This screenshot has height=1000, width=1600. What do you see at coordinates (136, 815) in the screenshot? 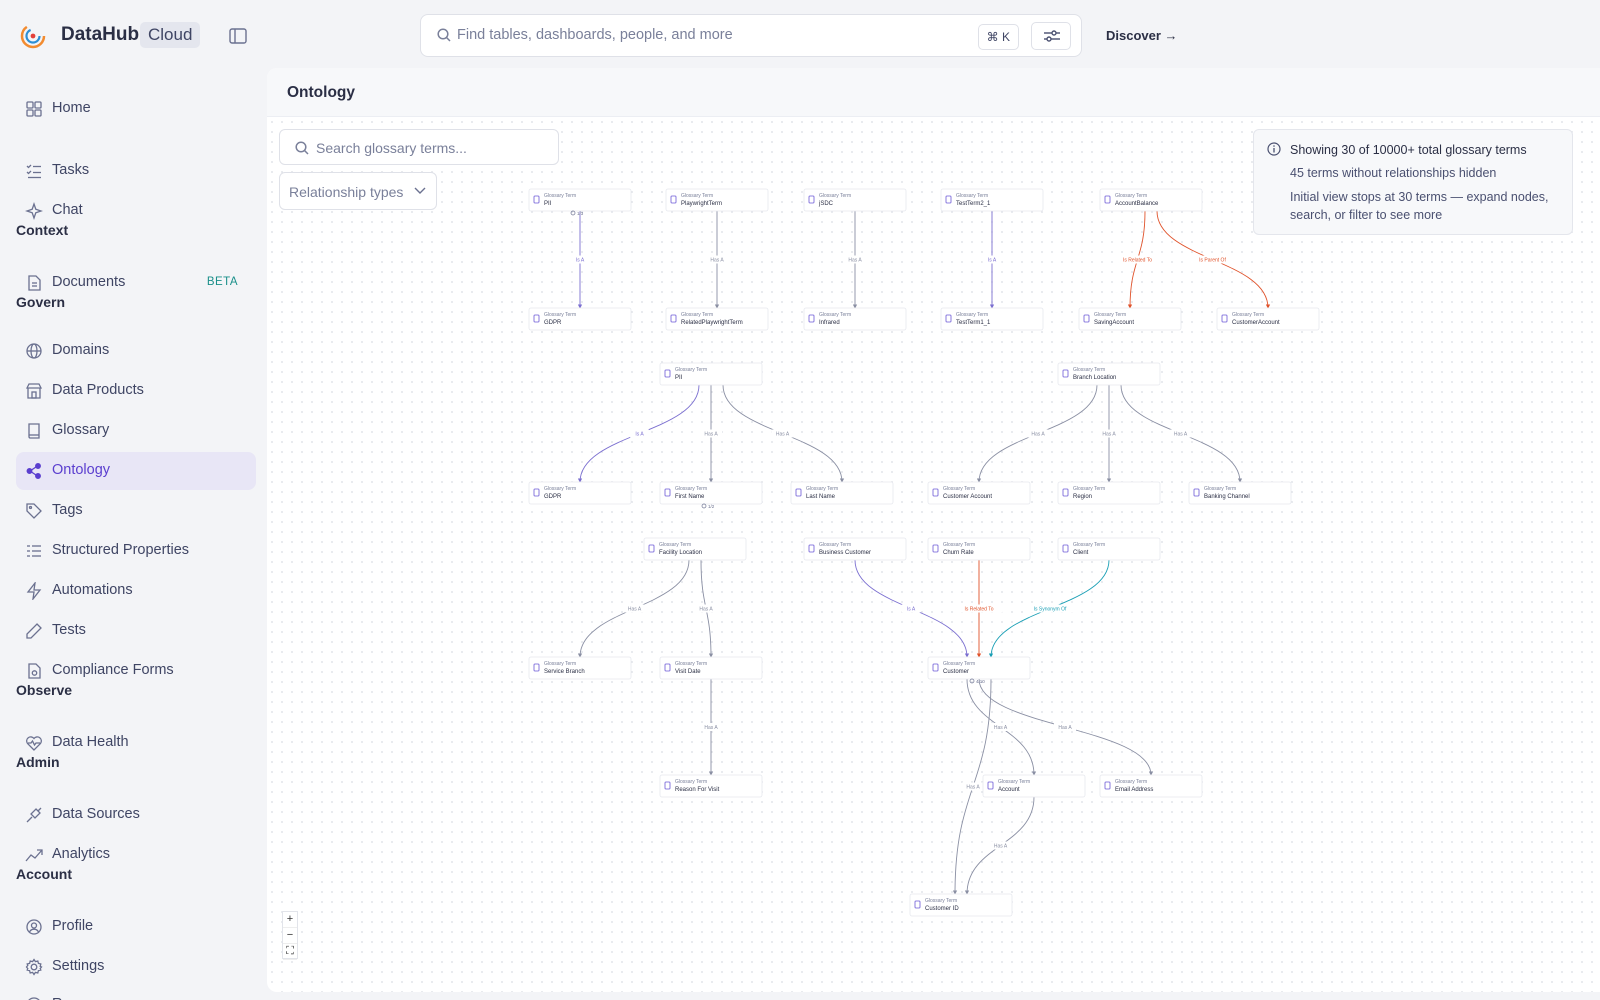
I see `sidebar-item-data-sources: Data Sources` at bounding box center [136, 815].